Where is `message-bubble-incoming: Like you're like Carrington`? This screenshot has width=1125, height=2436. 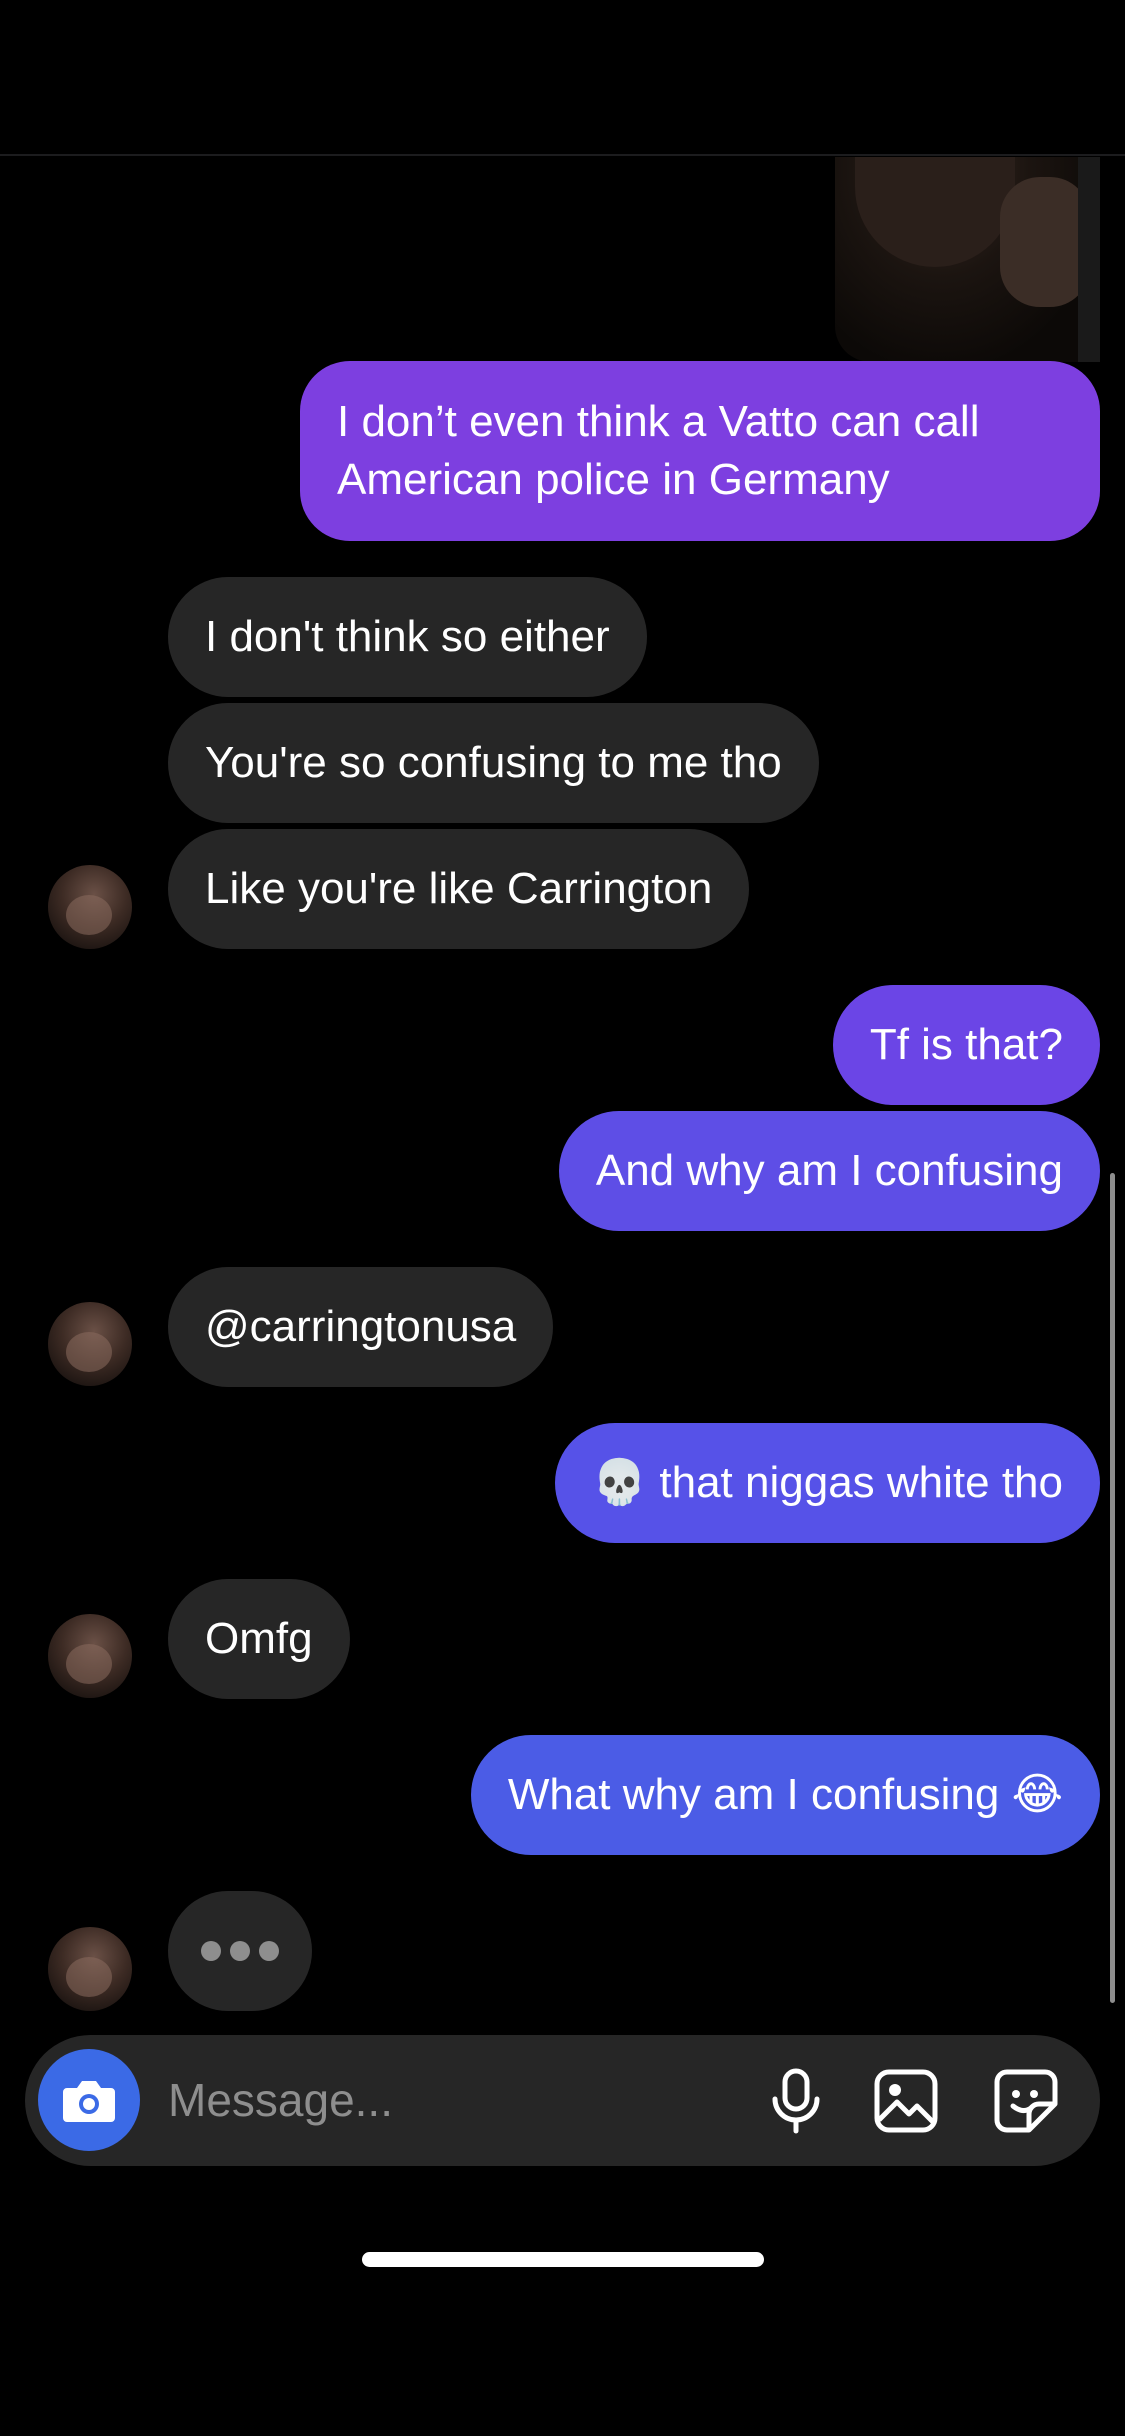
message-bubble-incoming: Like you're like Carrington is located at coordinates (459, 889).